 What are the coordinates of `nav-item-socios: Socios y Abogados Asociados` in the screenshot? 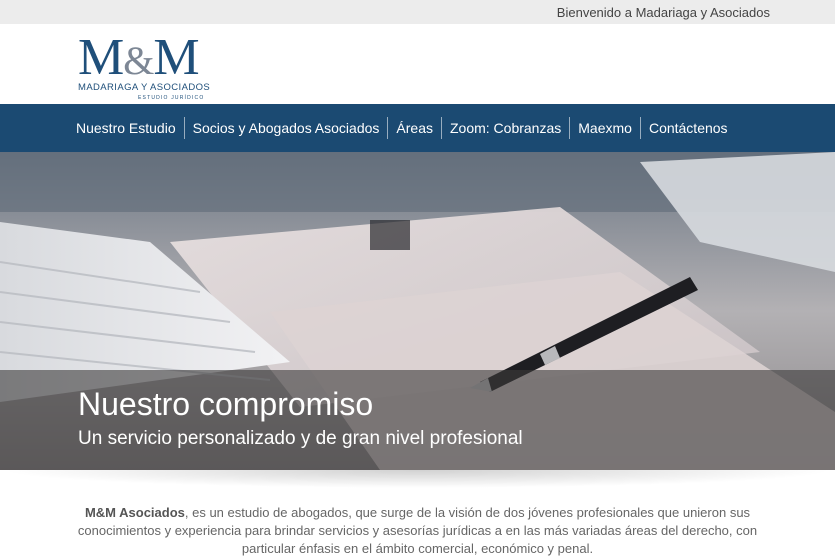 It's located at (285, 128).